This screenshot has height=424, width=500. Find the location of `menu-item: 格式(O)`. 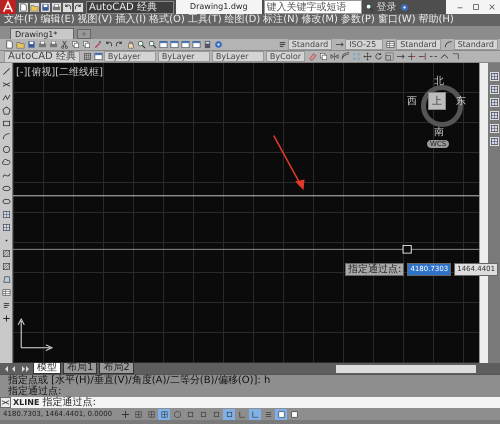

menu-item: 格式(O) is located at coordinates (167, 20).